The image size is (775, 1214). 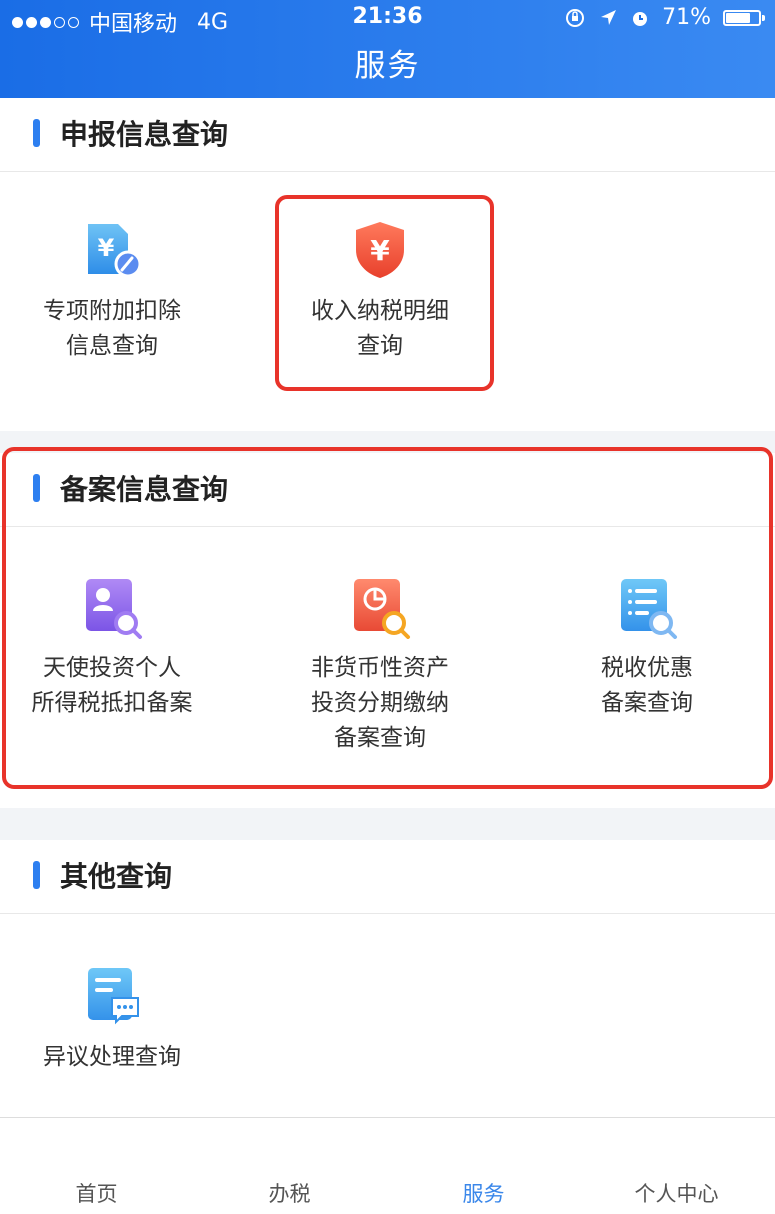 I want to click on yuan-document-edit-icon: ¥, so click(x=112, y=250).